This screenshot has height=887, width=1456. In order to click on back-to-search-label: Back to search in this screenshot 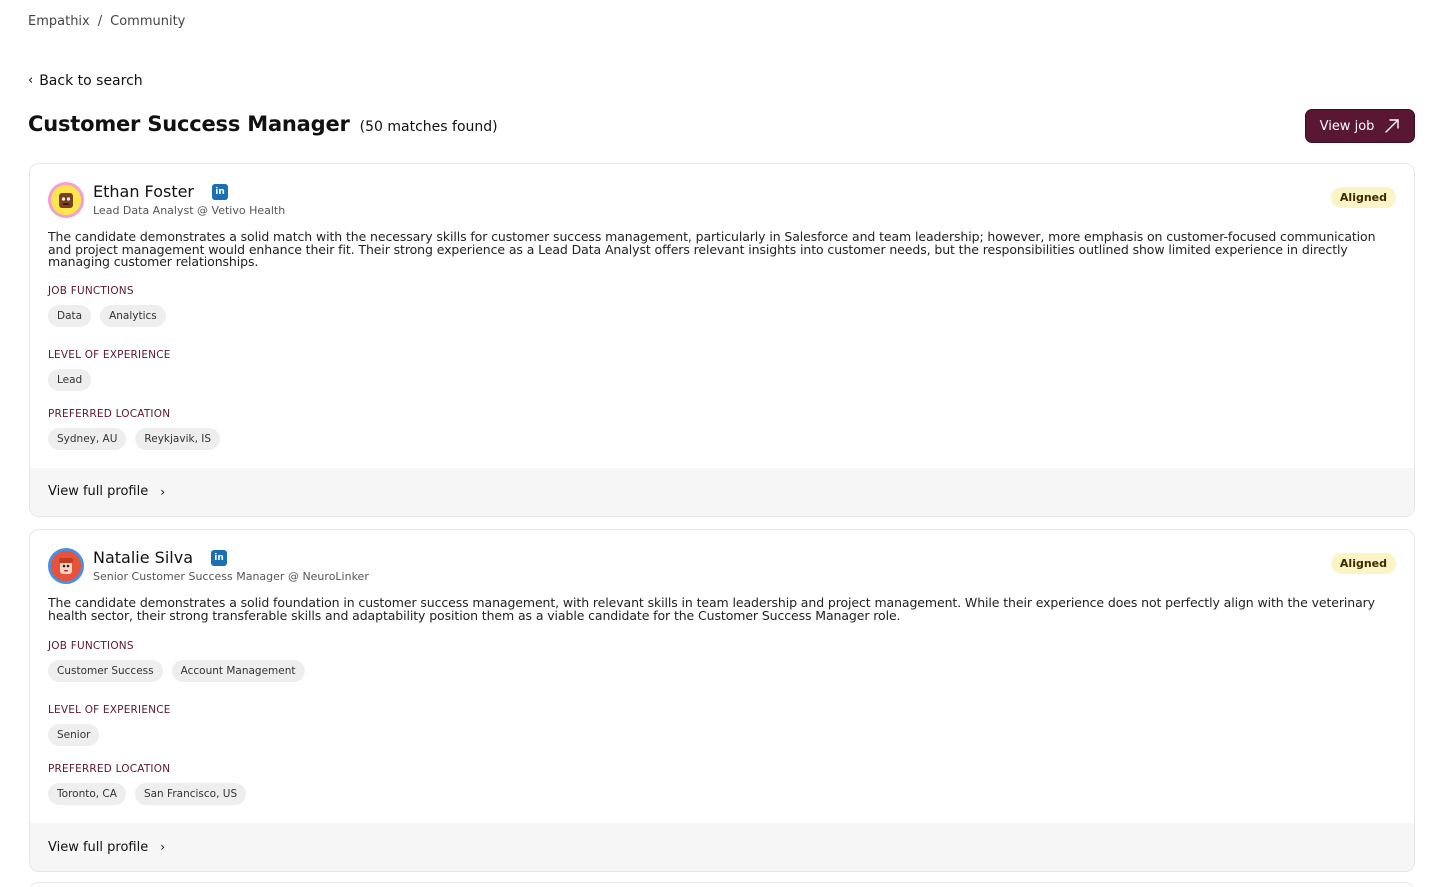, I will do `click(91, 81)`.